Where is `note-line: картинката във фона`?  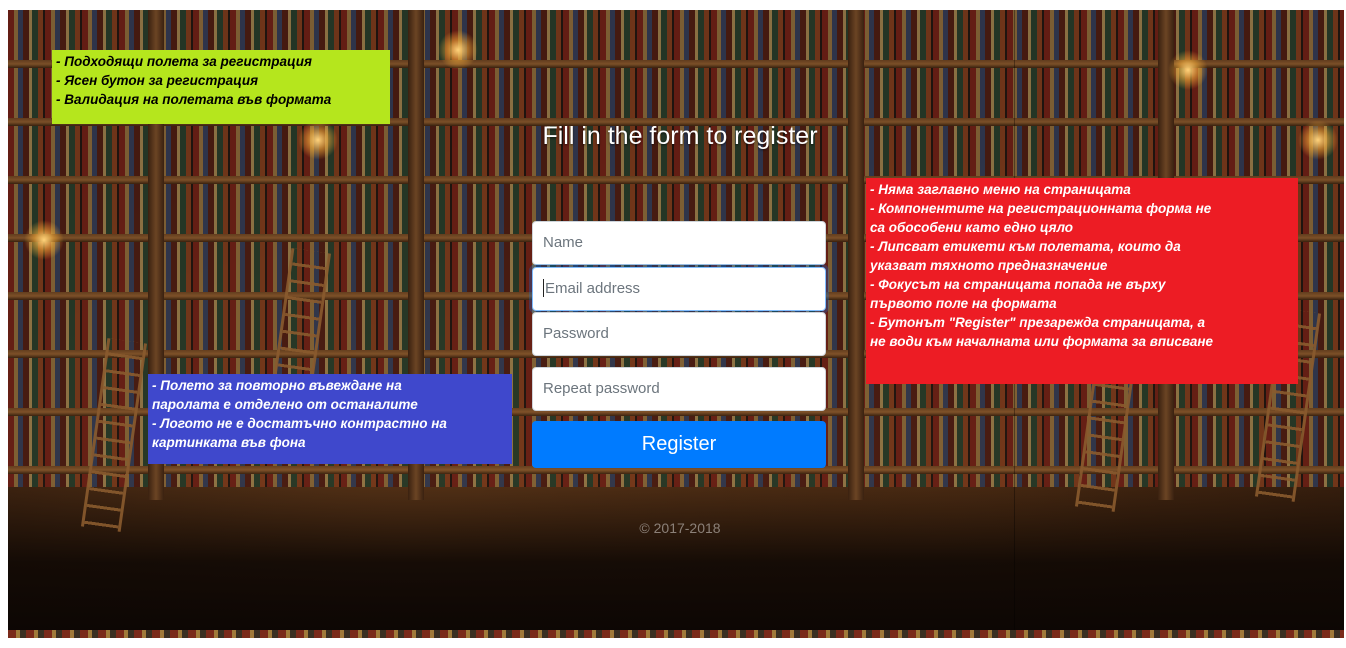 note-line: картинката във фона is located at coordinates (229, 442).